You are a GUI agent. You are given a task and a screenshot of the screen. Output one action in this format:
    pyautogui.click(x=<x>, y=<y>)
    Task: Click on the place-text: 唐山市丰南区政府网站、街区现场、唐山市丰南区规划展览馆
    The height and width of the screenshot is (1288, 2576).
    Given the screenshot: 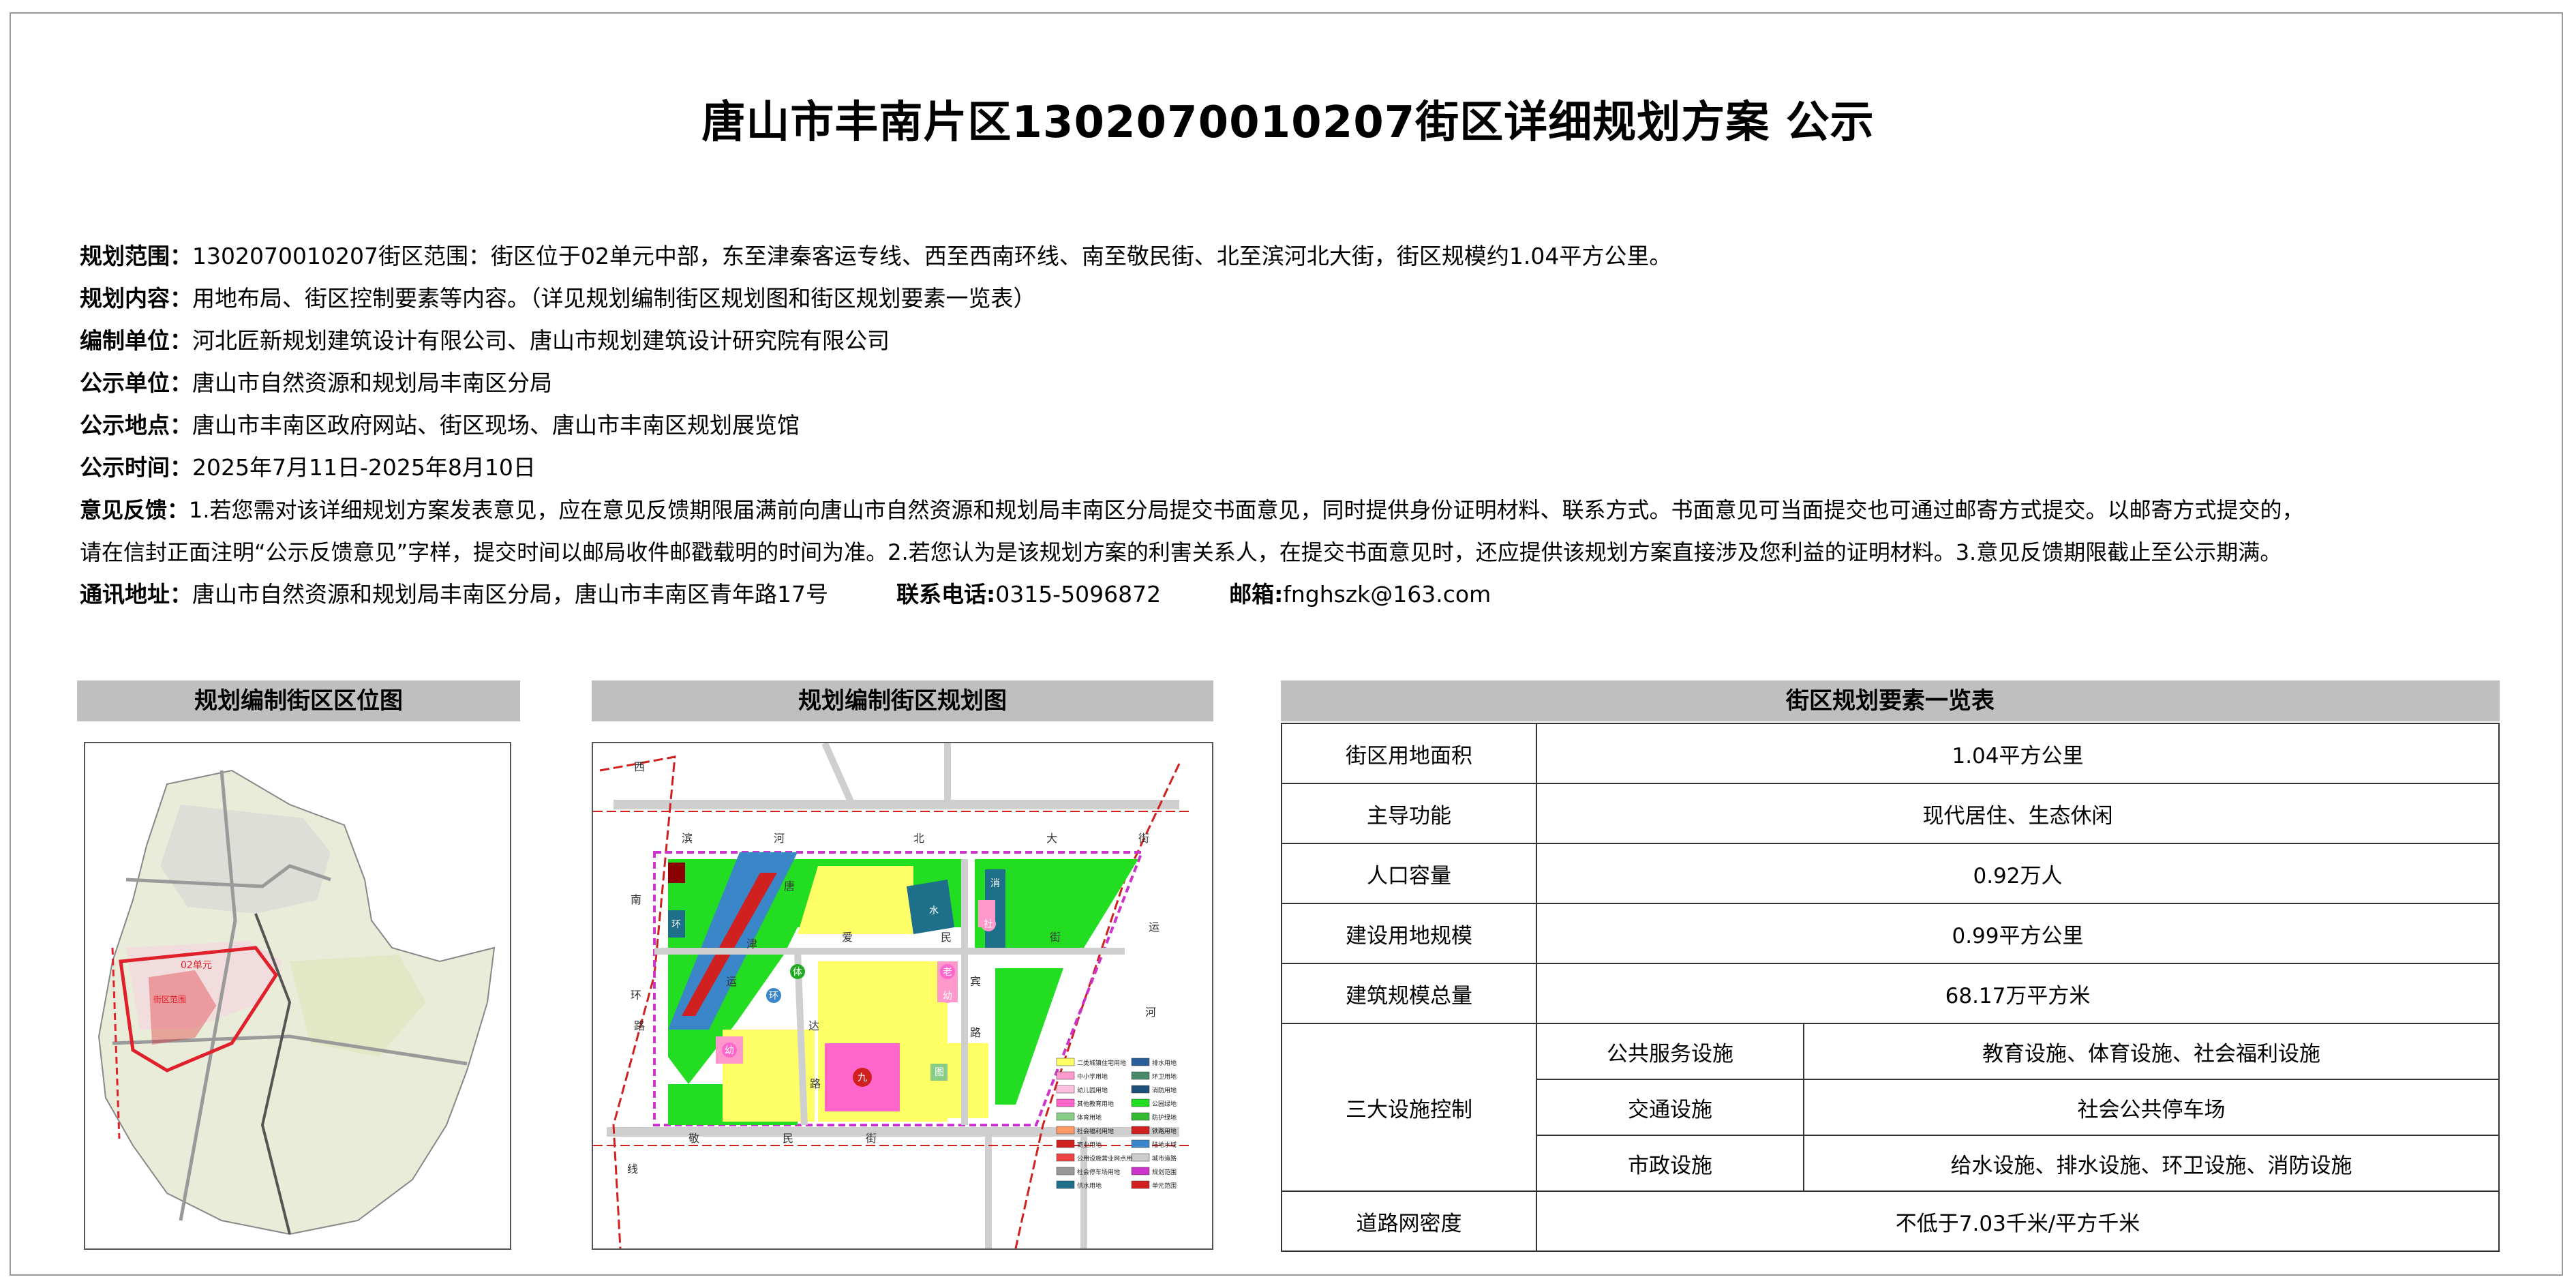 What is the action you would take?
    pyautogui.click(x=496, y=425)
    